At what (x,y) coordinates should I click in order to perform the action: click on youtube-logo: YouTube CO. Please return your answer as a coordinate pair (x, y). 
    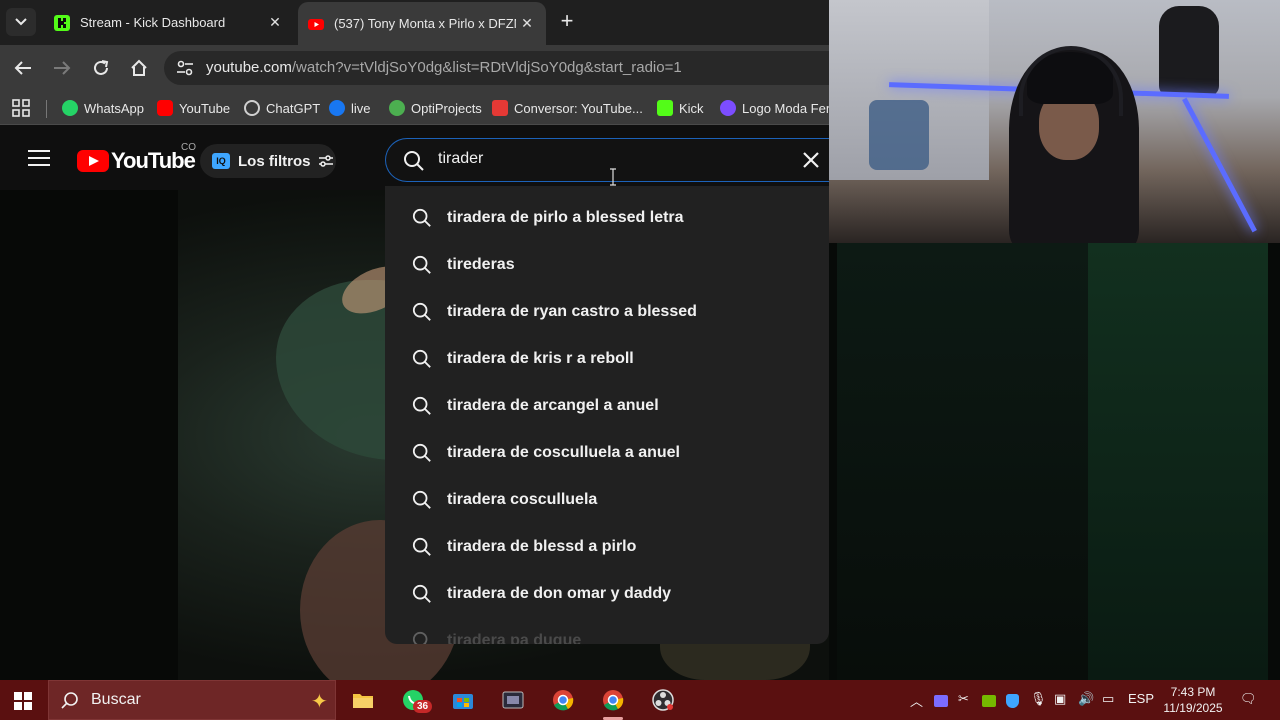
    Looking at the image, I should click on (136, 158).